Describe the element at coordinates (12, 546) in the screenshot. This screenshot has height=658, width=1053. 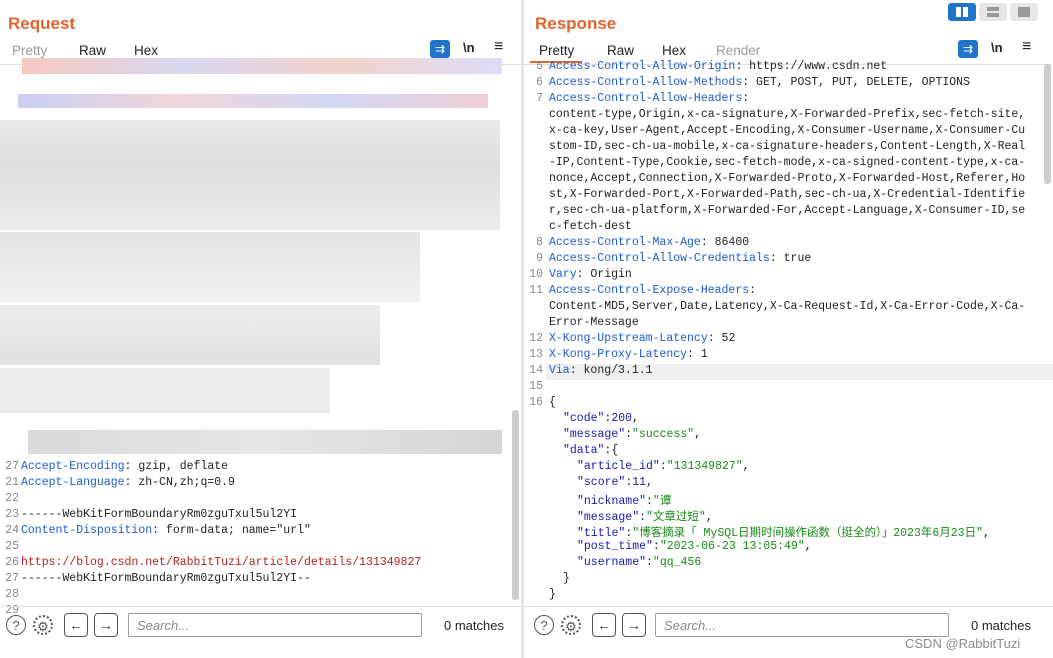
I see `line-number: 25` at that location.